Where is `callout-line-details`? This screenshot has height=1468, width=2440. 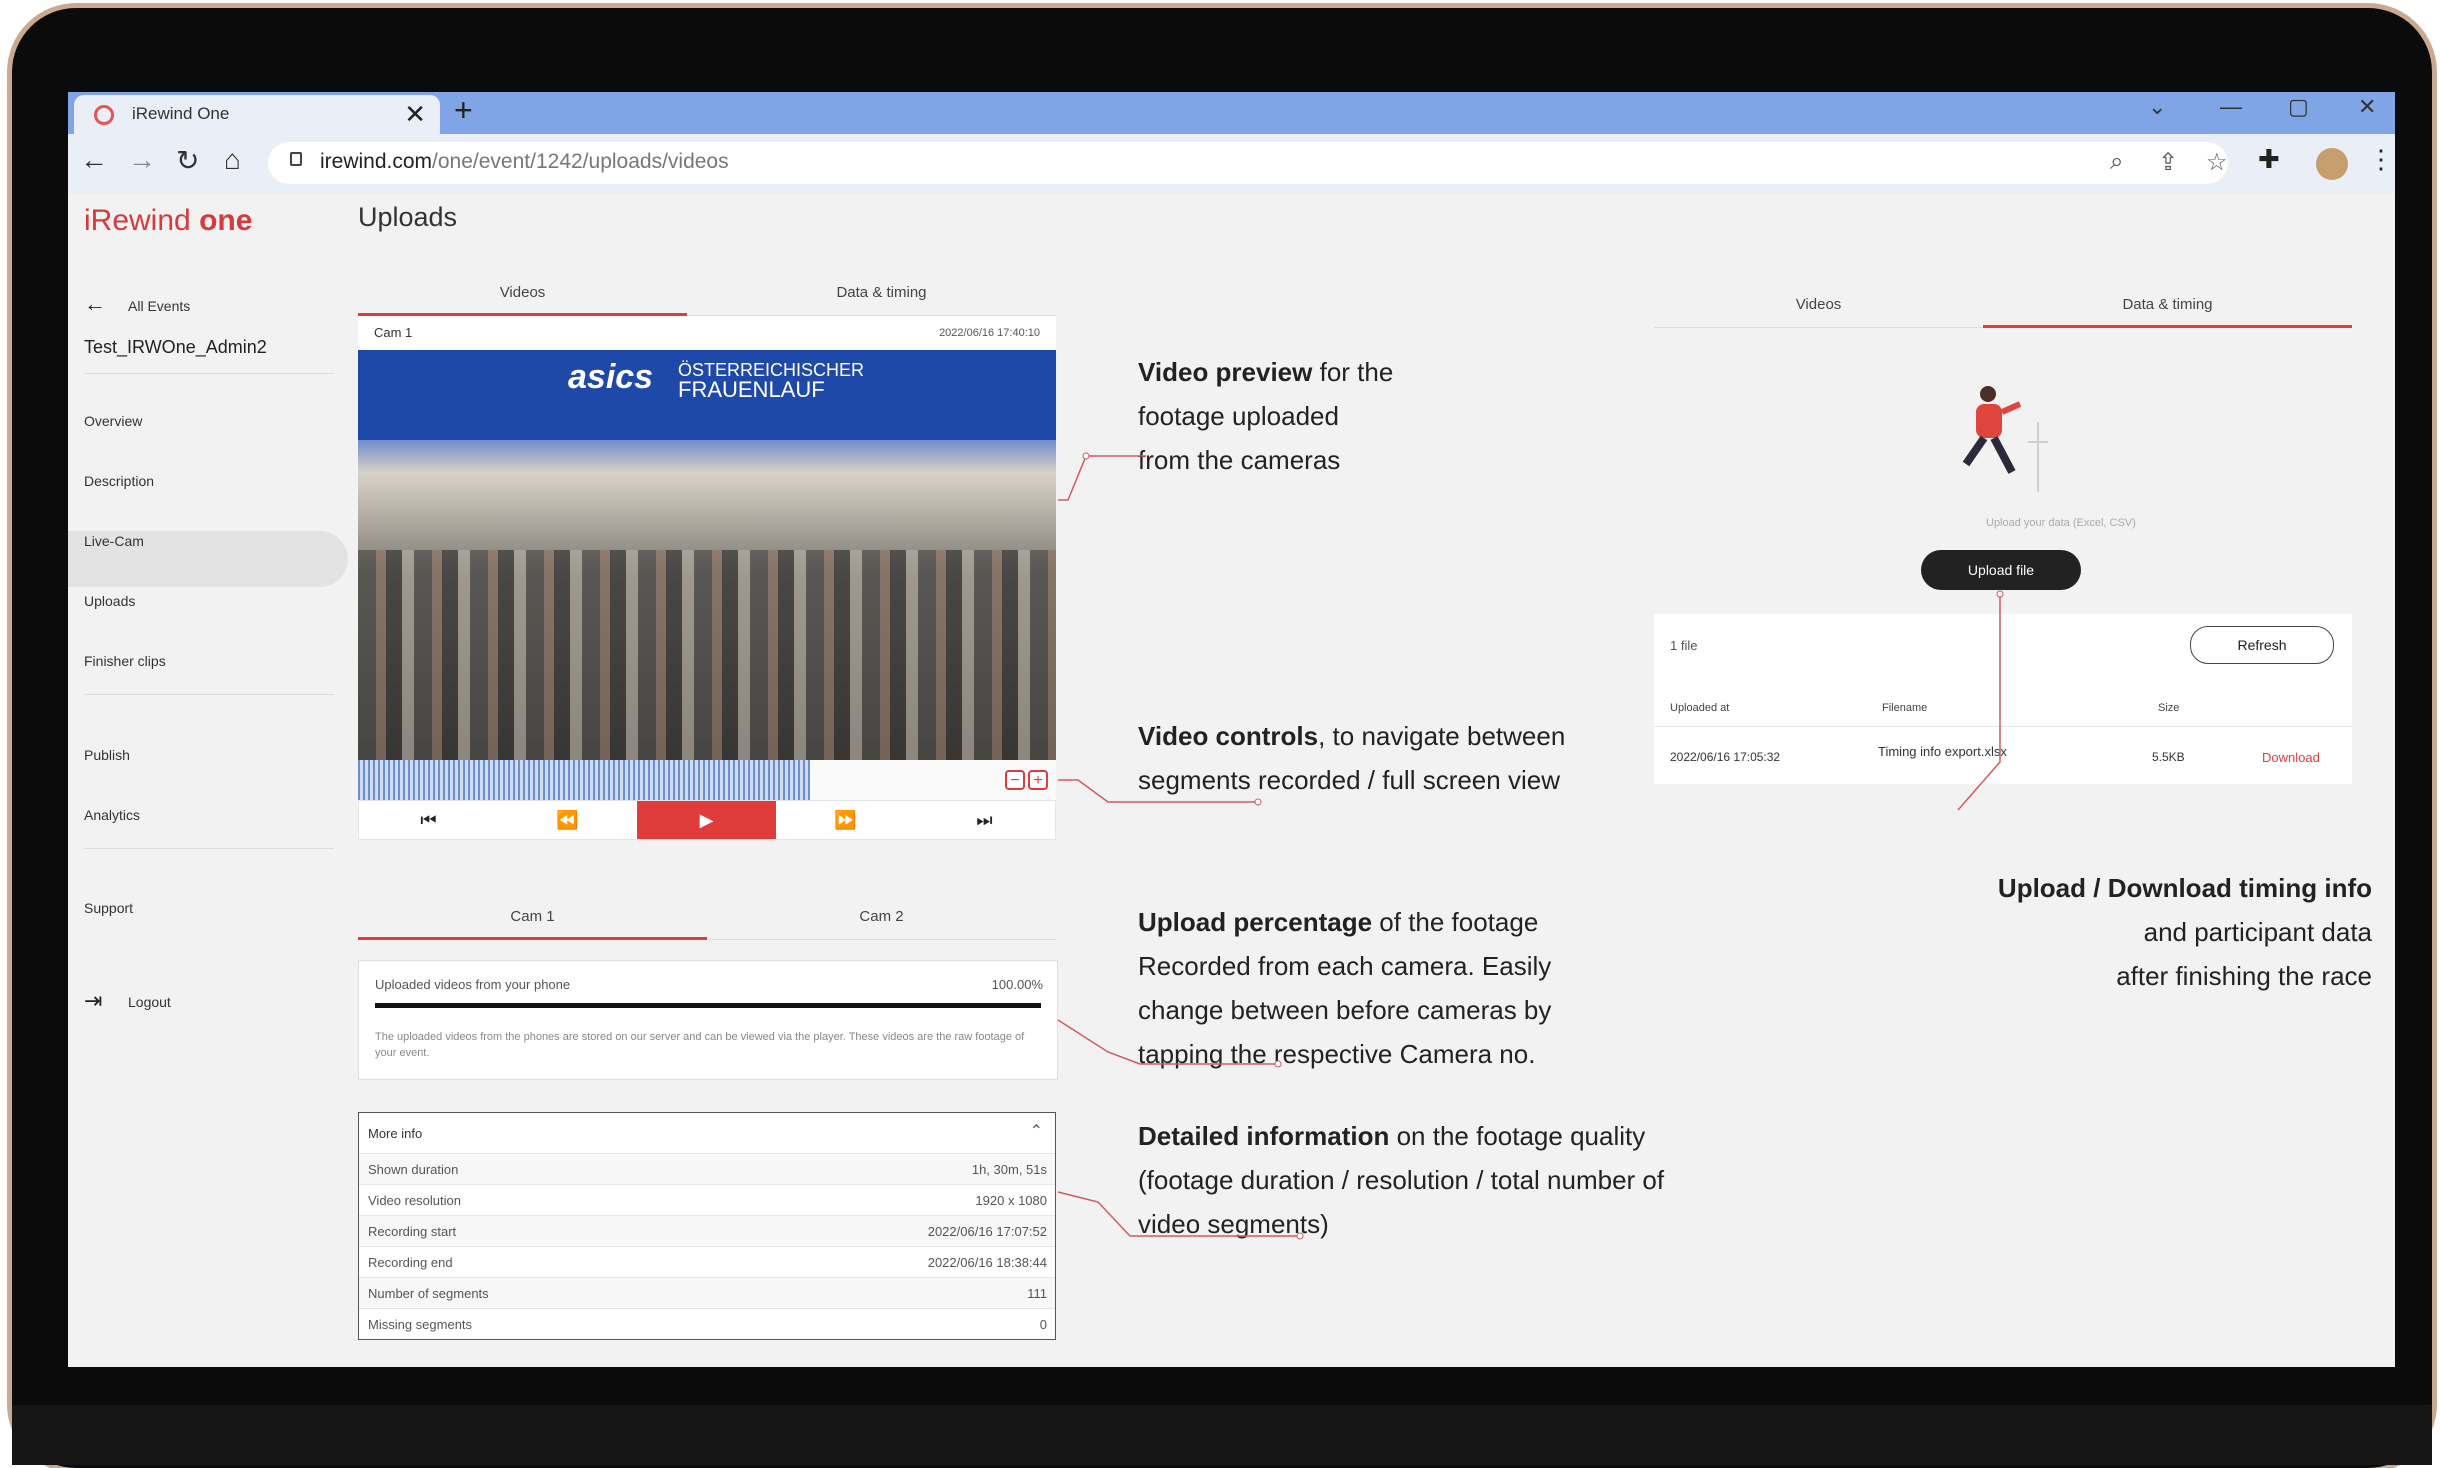 callout-line-details is located at coordinates (1178, 1214).